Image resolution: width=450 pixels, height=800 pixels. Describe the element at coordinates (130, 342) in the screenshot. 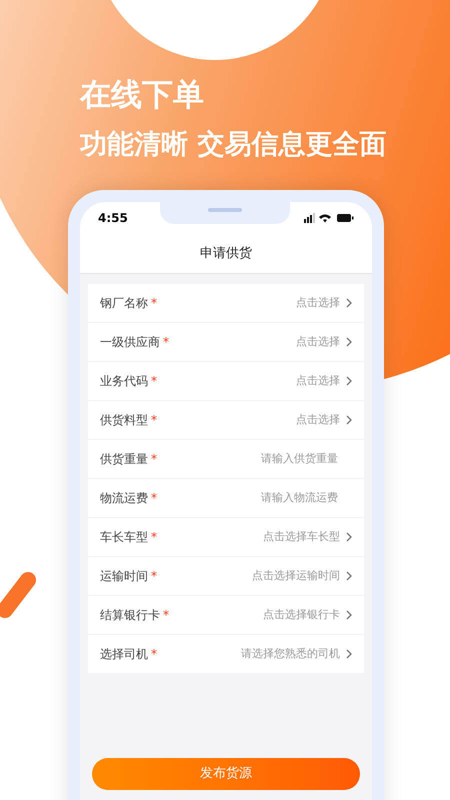

I see `field-label: 一级供应商` at that location.